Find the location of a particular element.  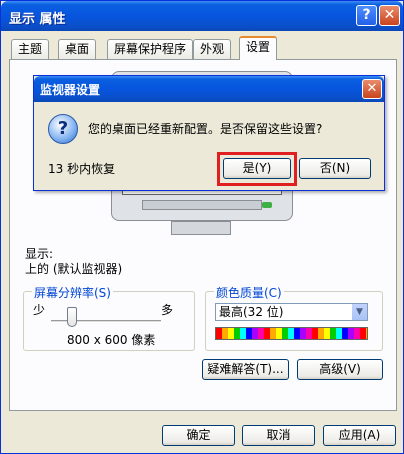

tab-desktop: 桌面 is located at coordinates (77, 49).